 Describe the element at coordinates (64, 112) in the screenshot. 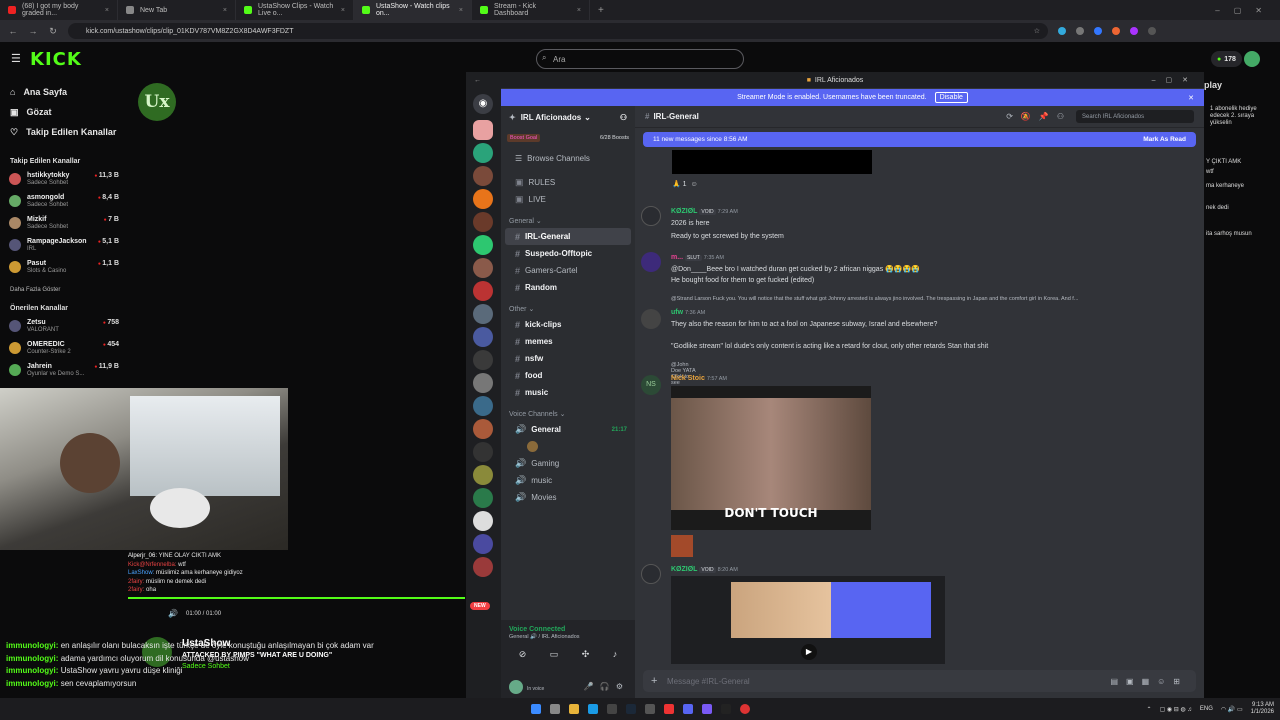

I see `nav-browse: ▣ Gözat` at that location.